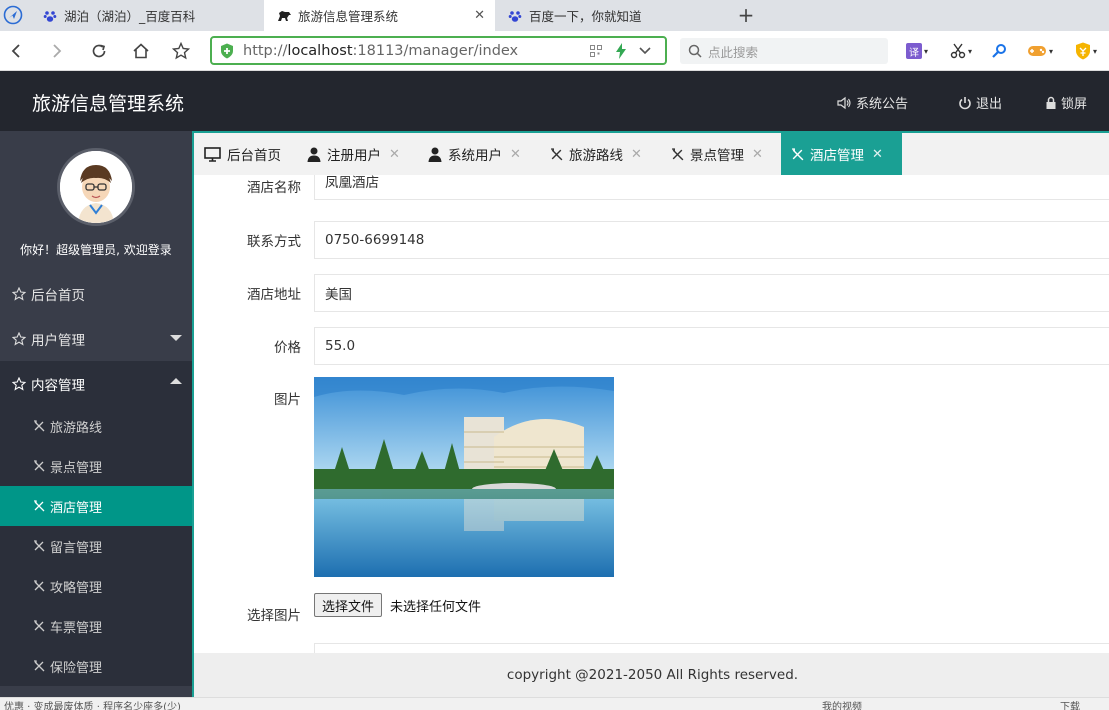 The width and height of the screenshot is (1109, 710). What do you see at coordinates (435, 154) in the screenshot?
I see `user-icon` at bounding box center [435, 154].